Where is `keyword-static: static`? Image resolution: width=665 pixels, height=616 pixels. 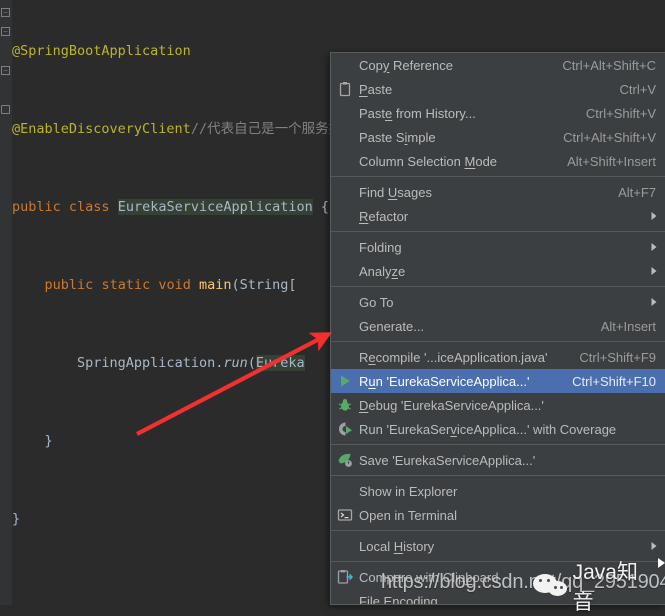
keyword-static: static is located at coordinates (126, 285).